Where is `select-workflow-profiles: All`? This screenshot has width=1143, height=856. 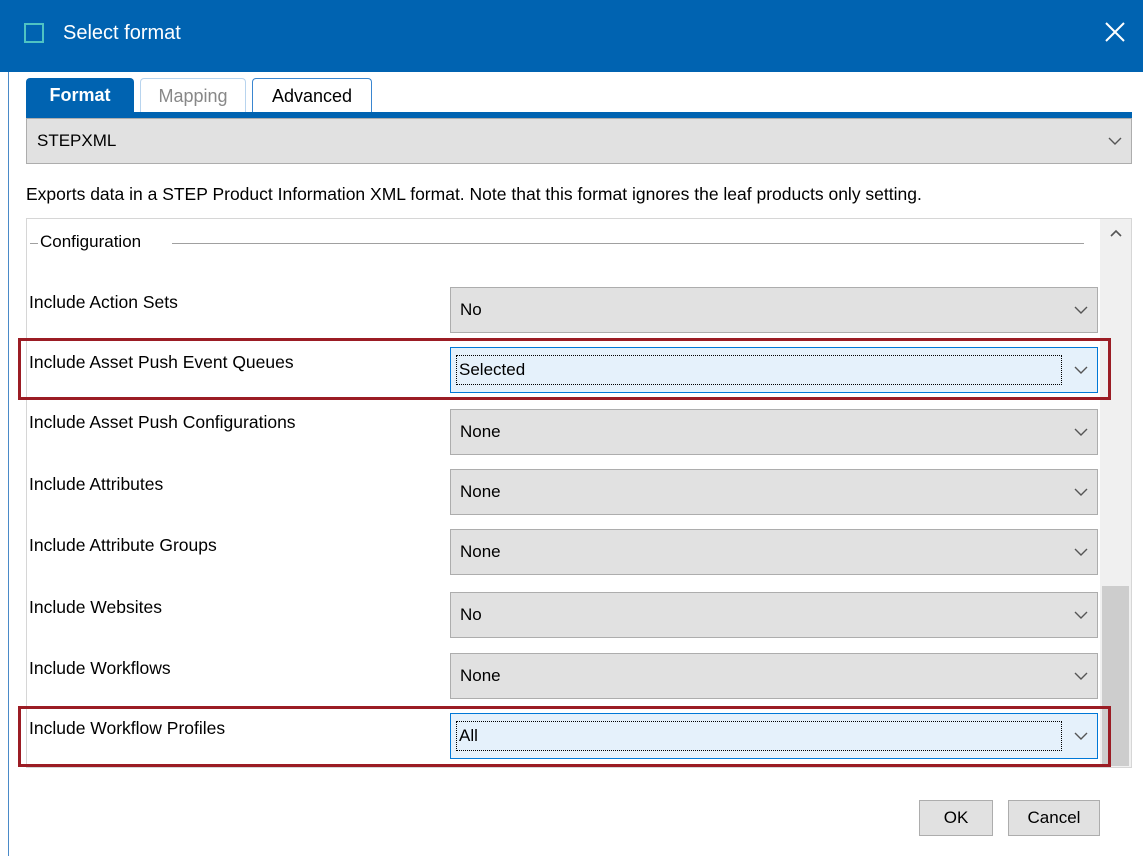 select-workflow-profiles: All is located at coordinates (774, 736).